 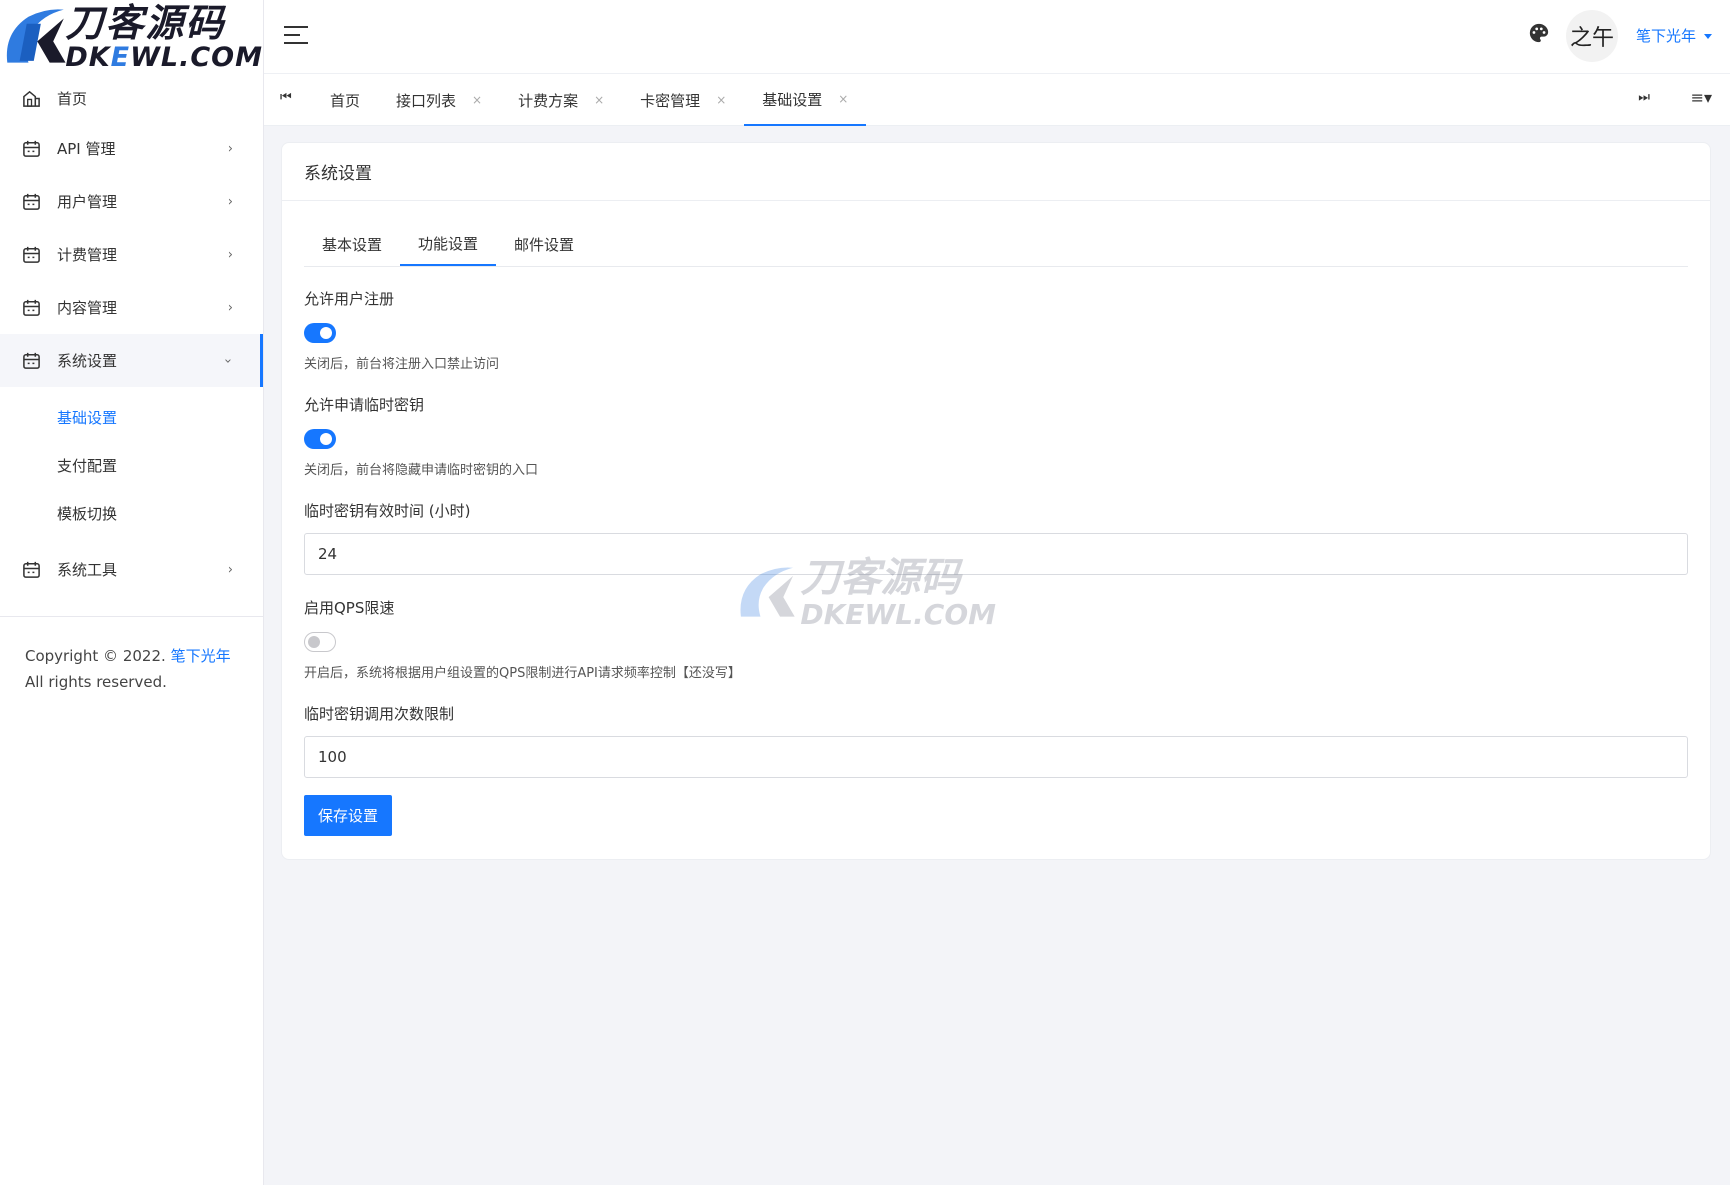 What do you see at coordinates (87, 255) in the screenshot?
I see `sidebar-item-label: 计费管理` at bounding box center [87, 255].